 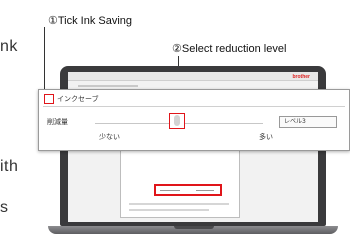 I want to click on ok-area-highlight, so click(x=188, y=190).